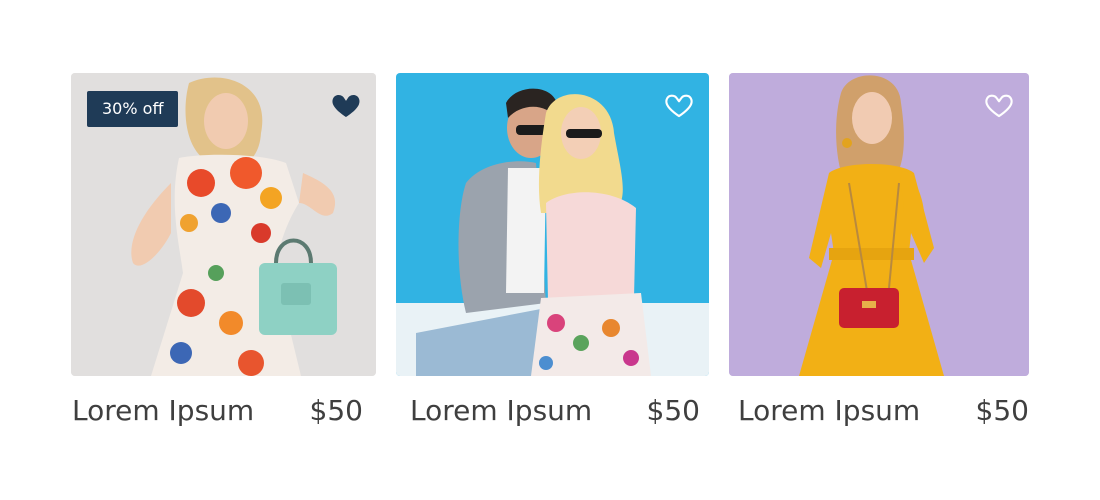 The image size is (1100, 500). Describe the element at coordinates (346, 105) in the screenshot. I see `heart-filled-icon` at that location.